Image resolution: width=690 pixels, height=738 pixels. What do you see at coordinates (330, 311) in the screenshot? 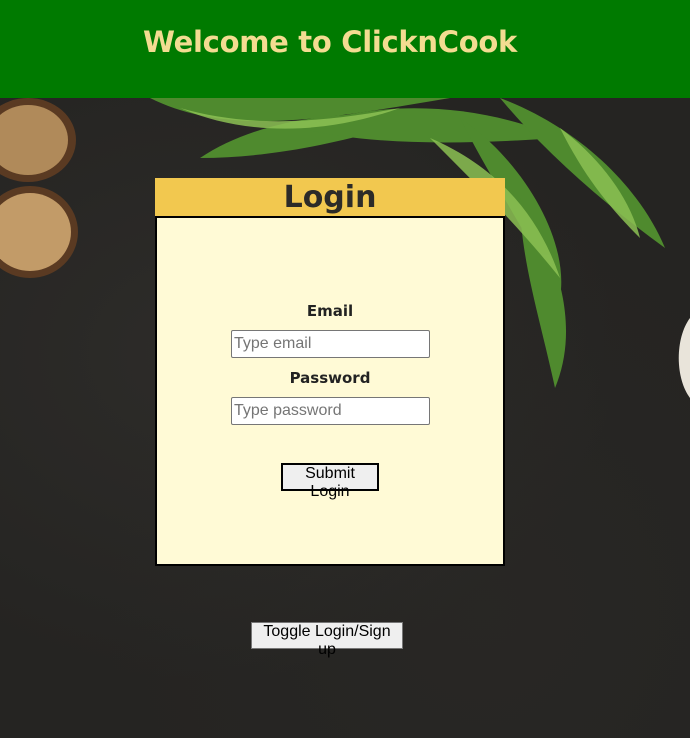
I see `email-label: Email` at bounding box center [330, 311].